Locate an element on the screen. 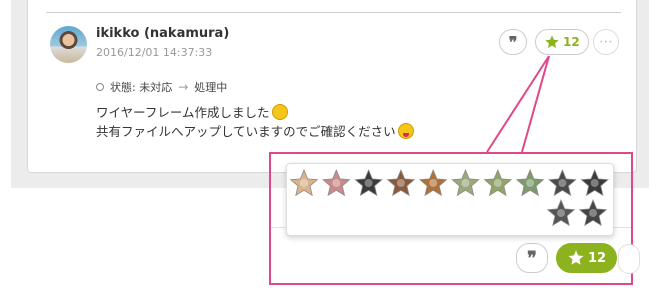 This screenshot has height=289, width=660. star-icon is located at coordinates (576, 257).